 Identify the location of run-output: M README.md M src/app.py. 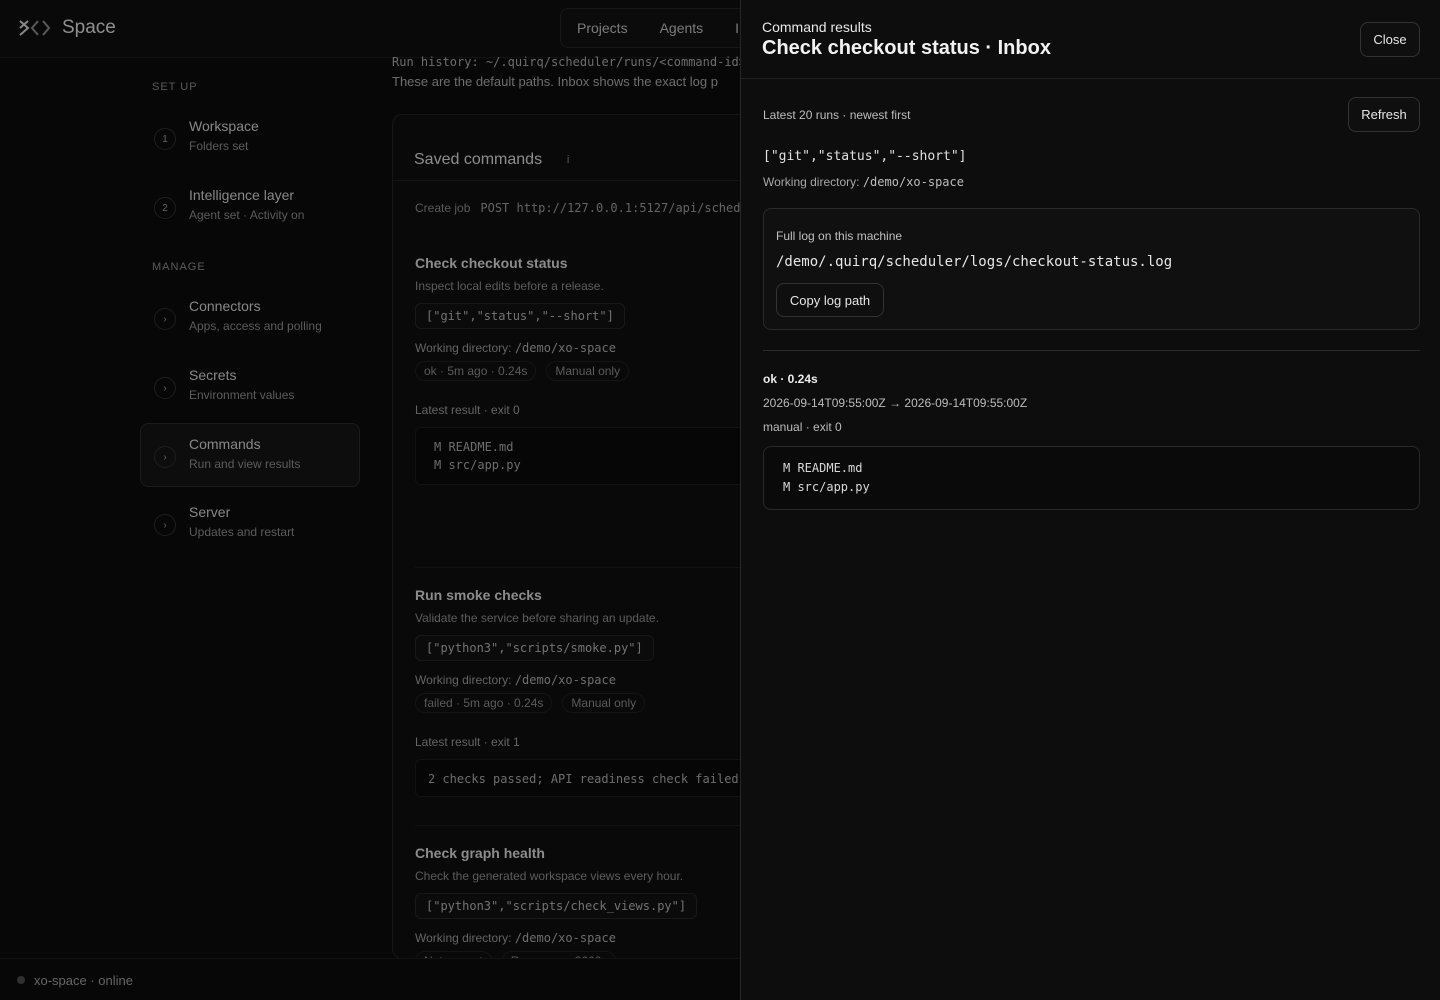
(1091, 478).